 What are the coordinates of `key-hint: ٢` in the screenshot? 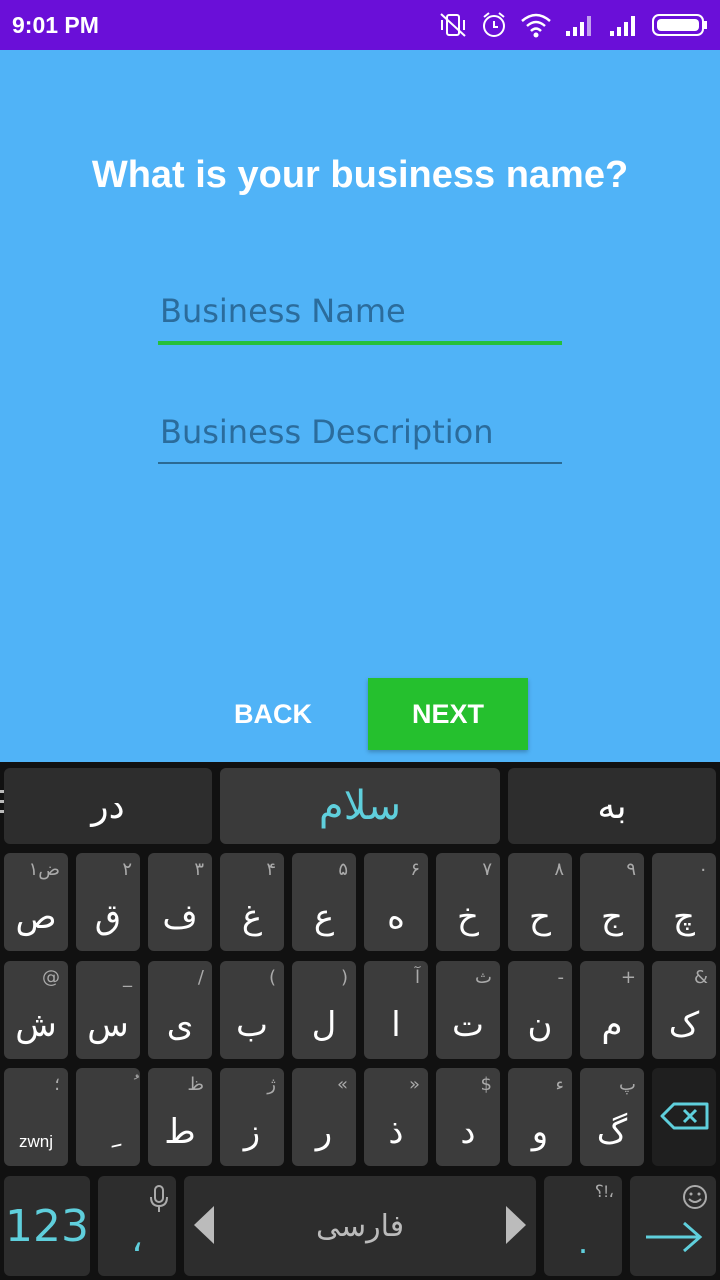 It's located at (127, 869).